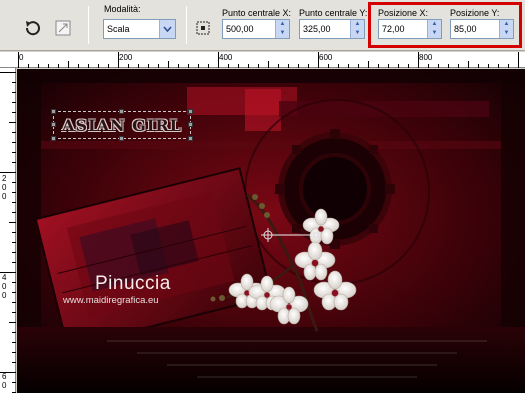 The width and height of the screenshot is (525, 393). What do you see at coordinates (4, 376) in the screenshot?
I see `ruler-label: 6` at bounding box center [4, 376].